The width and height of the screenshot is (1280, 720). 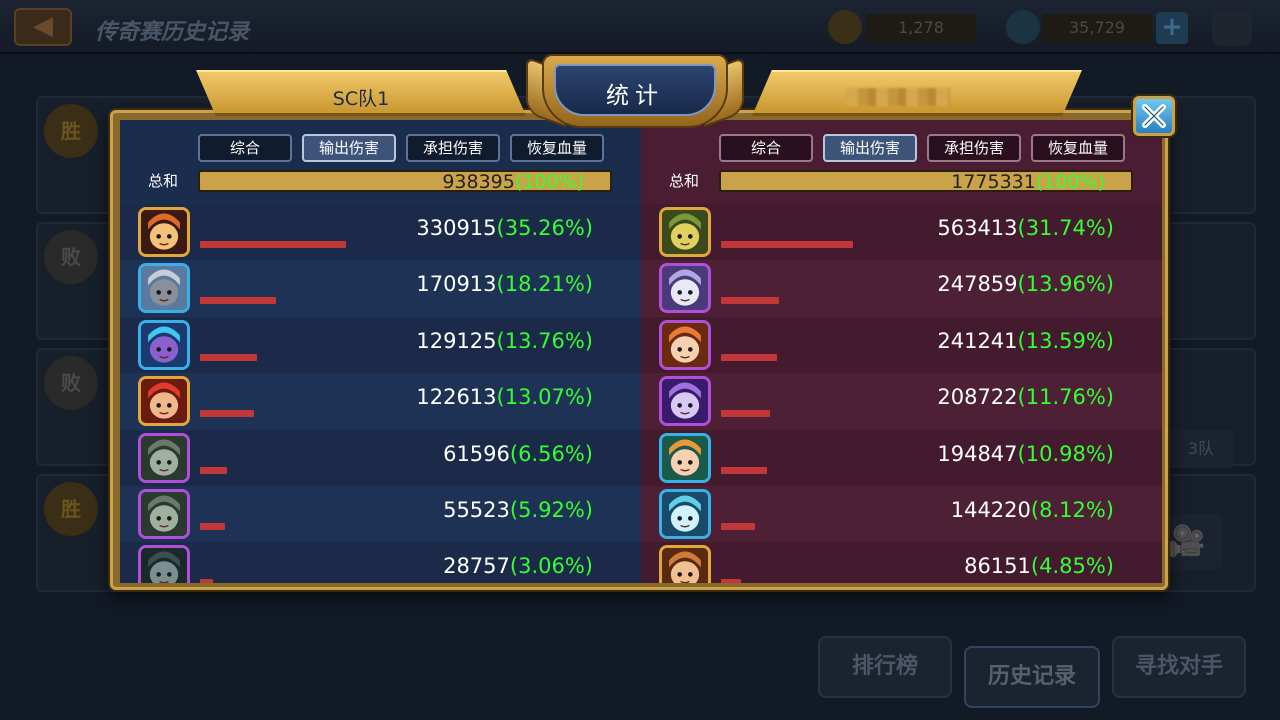 I want to click on damage-percent: (6.56%), so click(x=551, y=453).